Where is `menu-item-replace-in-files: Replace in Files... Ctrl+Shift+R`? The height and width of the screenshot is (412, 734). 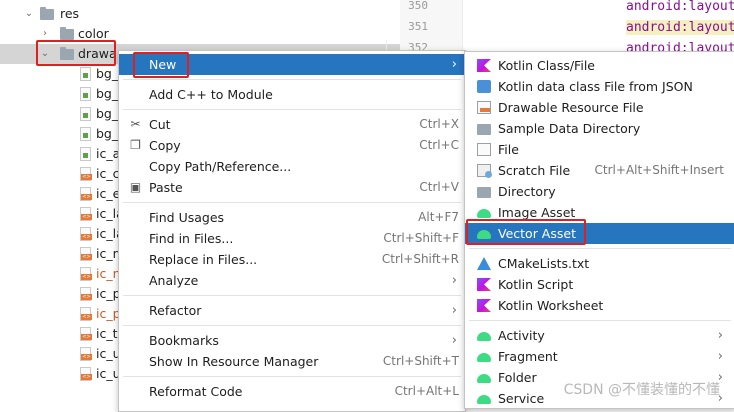
menu-item-replace-in-files: Replace in Files... Ctrl+Shift+R is located at coordinates (292, 259).